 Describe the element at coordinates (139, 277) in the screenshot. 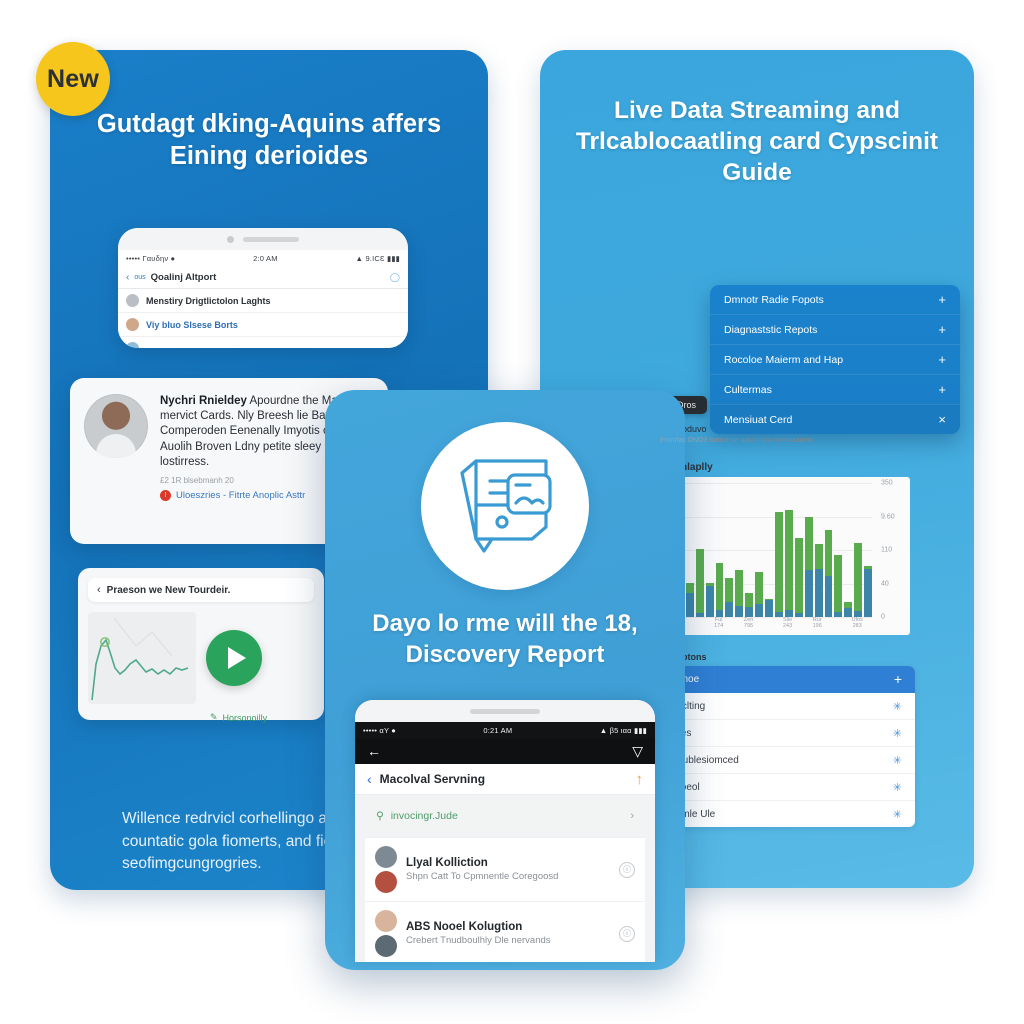

I see `back-label: ous` at that location.